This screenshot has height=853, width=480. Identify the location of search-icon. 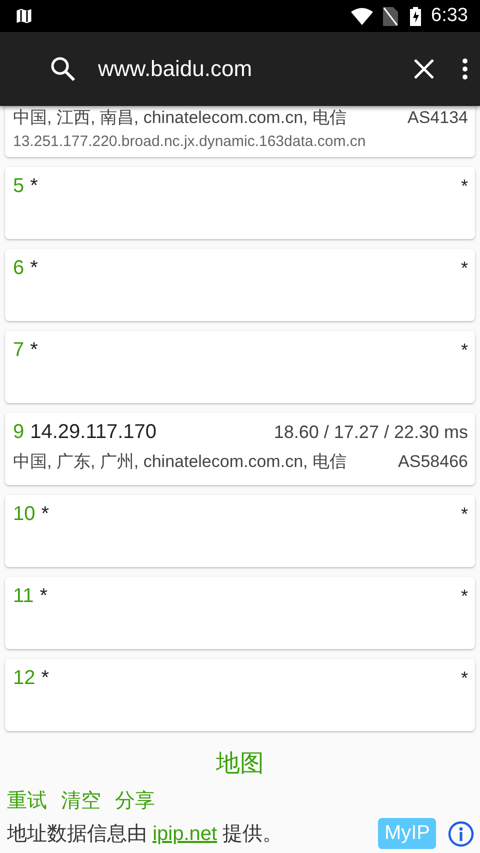
(63, 69).